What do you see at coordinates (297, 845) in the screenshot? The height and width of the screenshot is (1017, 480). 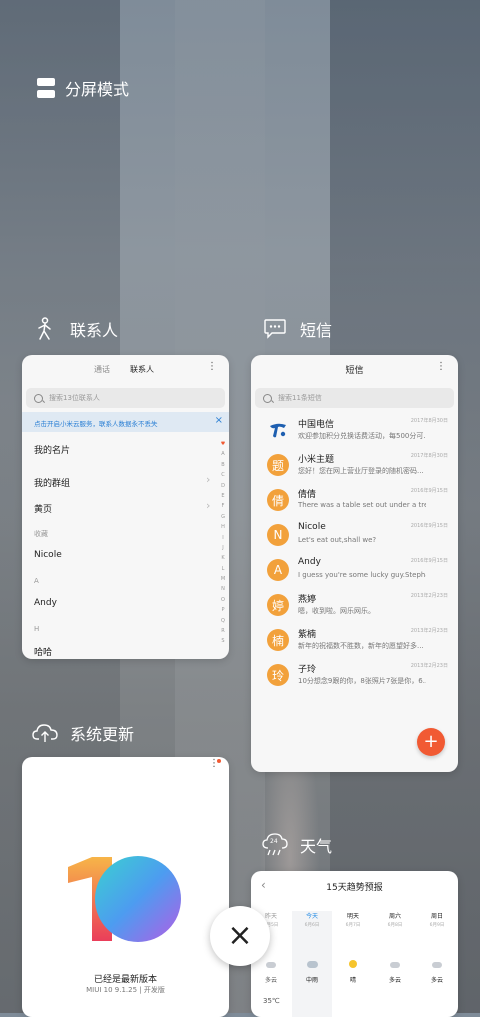 I see `weather-app-title: 24 天气` at bounding box center [297, 845].